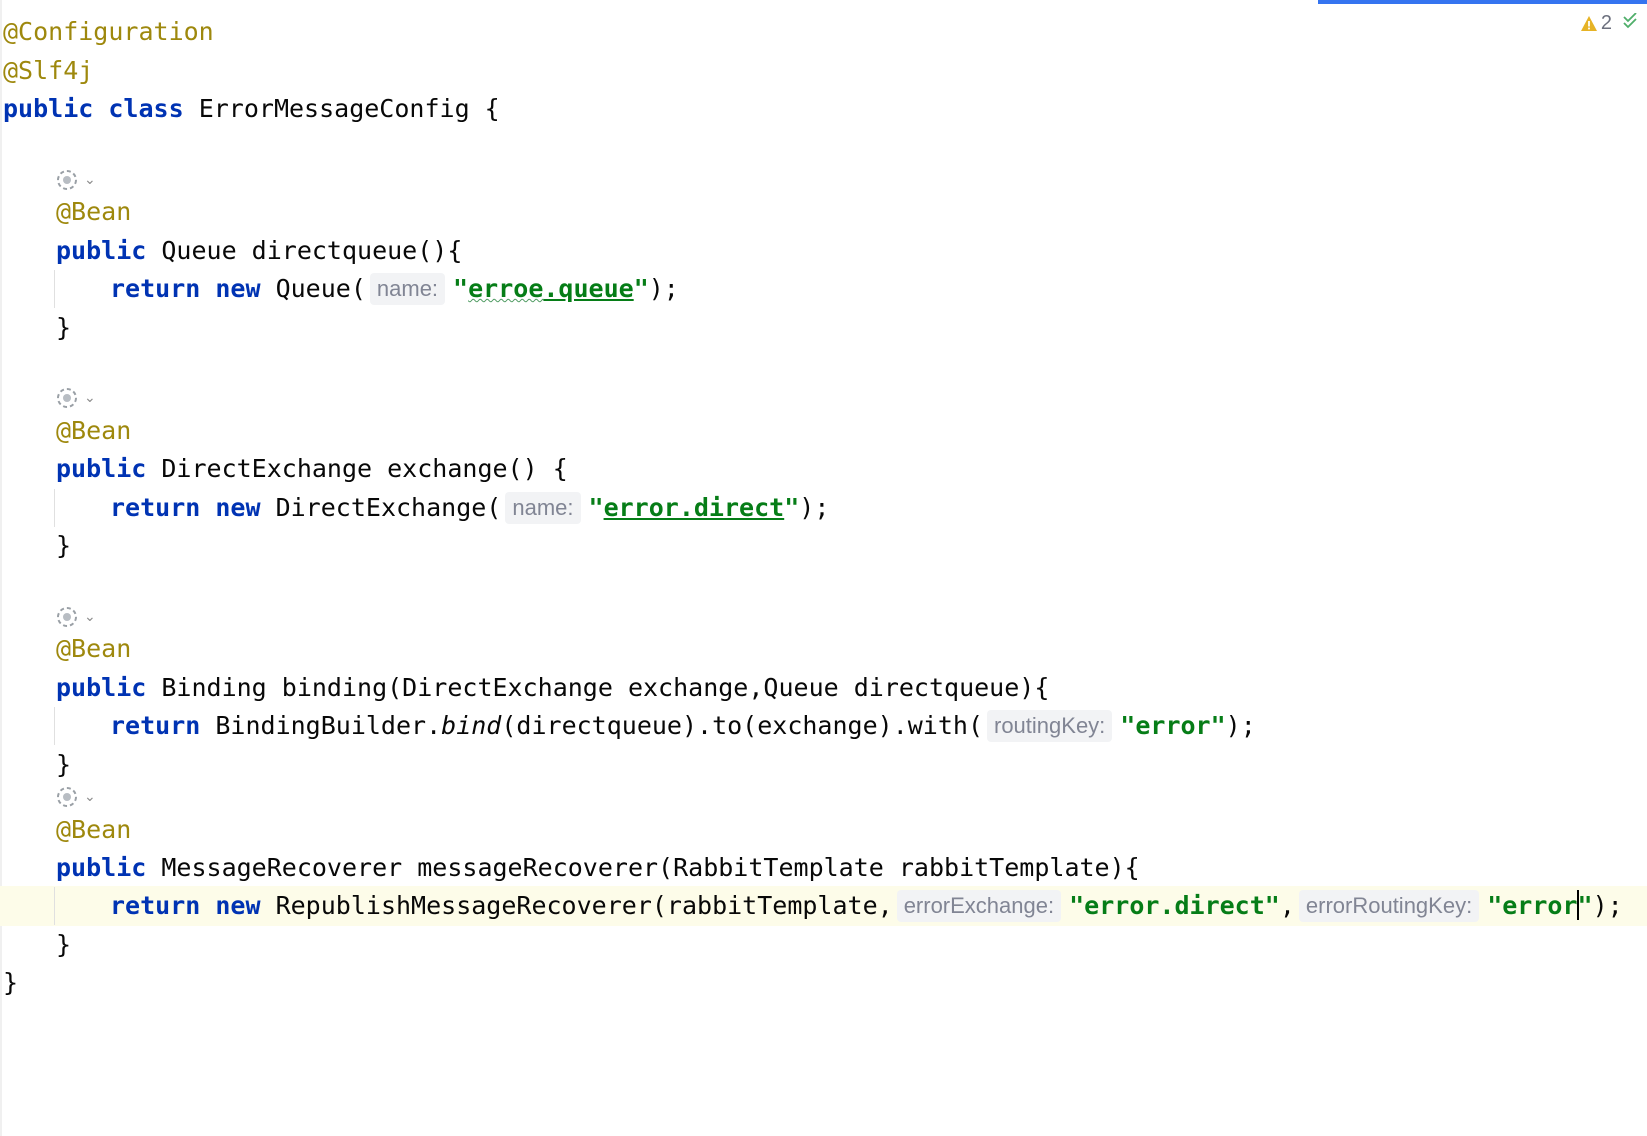  I want to click on method-signature: DirectExchange exchange() {, so click(357, 468).